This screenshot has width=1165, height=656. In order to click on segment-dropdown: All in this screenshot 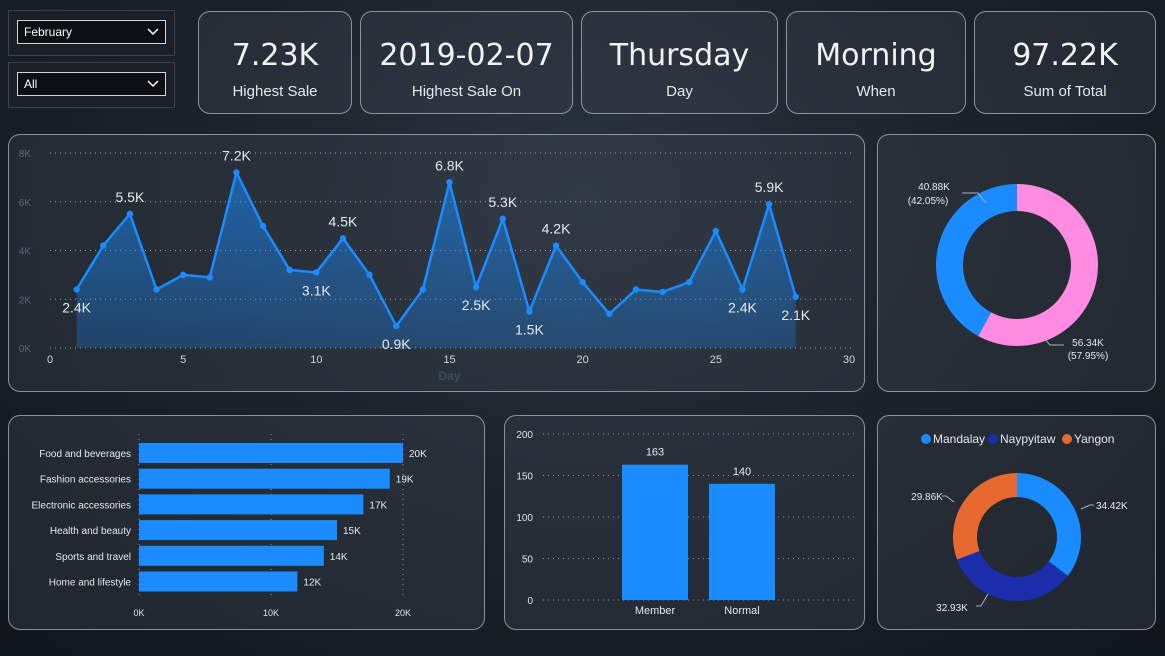, I will do `click(91, 84)`.